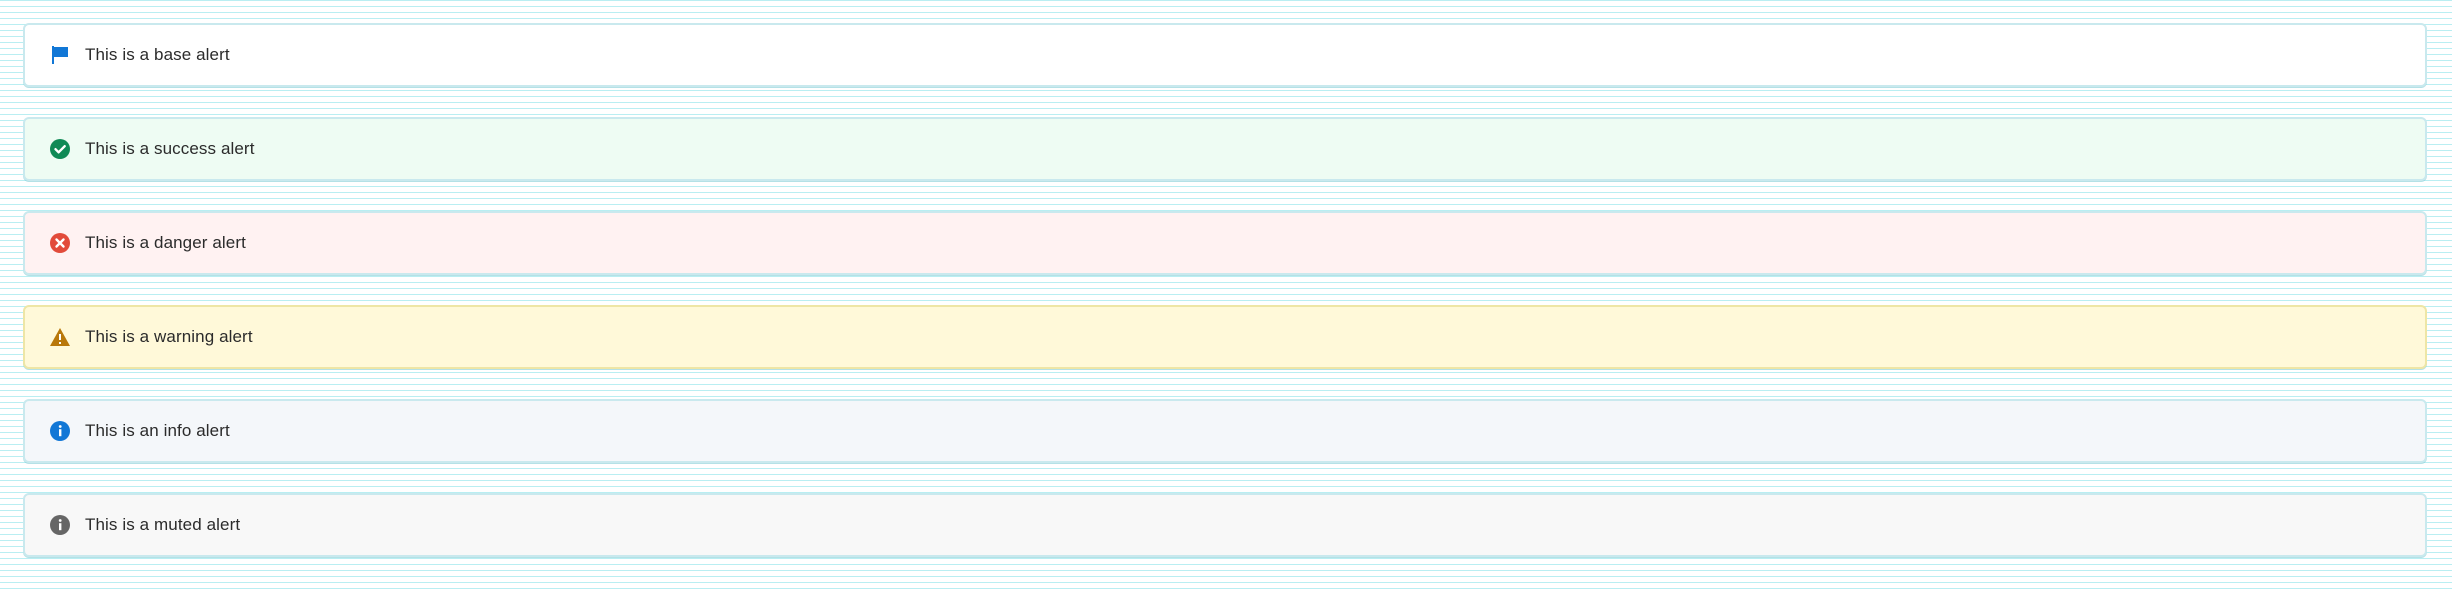 This screenshot has width=2452, height=592. Describe the element at coordinates (157, 430) in the screenshot. I see `alert-info-text: This is an info alert` at that location.